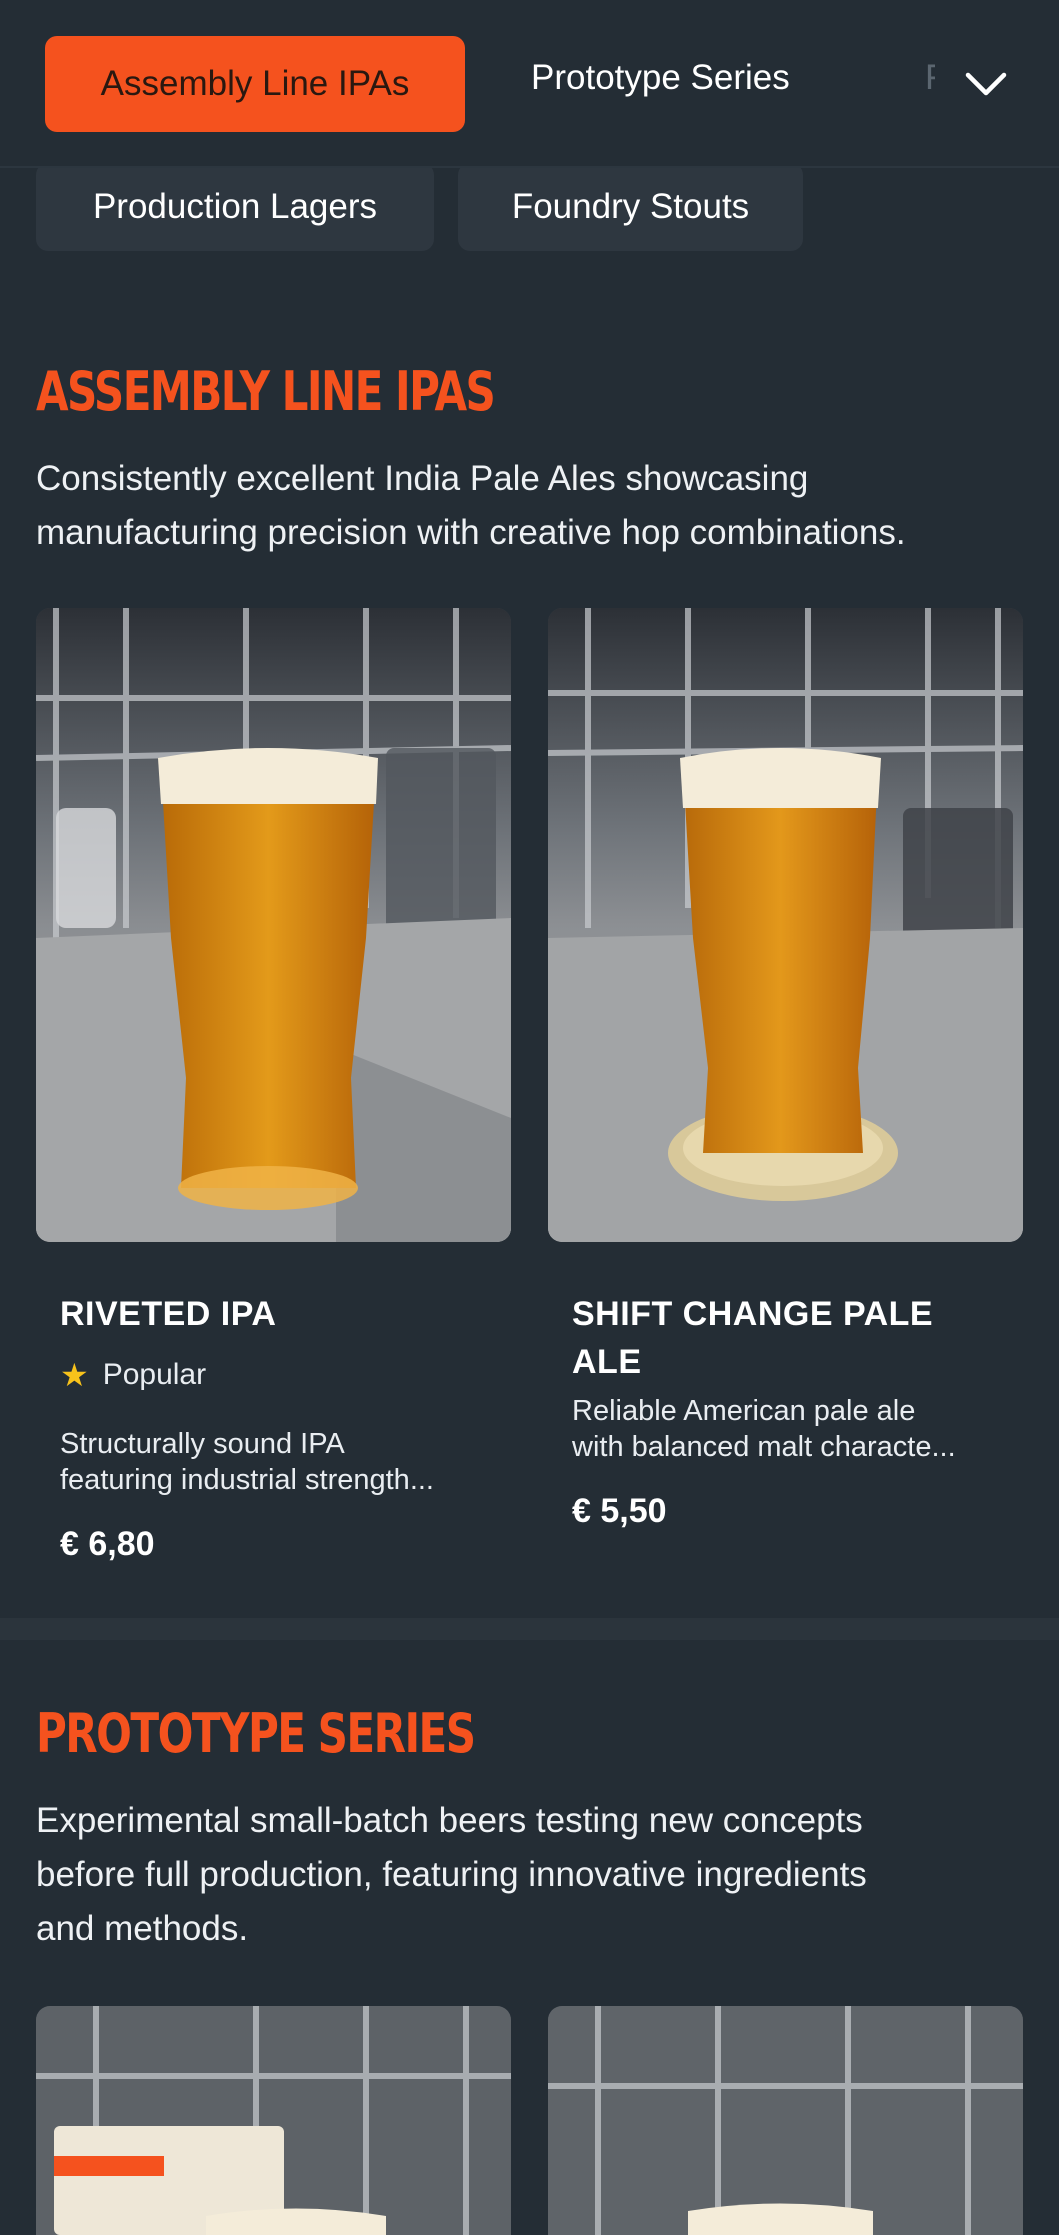  Describe the element at coordinates (785, 925) in the screenshot. I see `product-image-shift-change-pale-ale` at that location.